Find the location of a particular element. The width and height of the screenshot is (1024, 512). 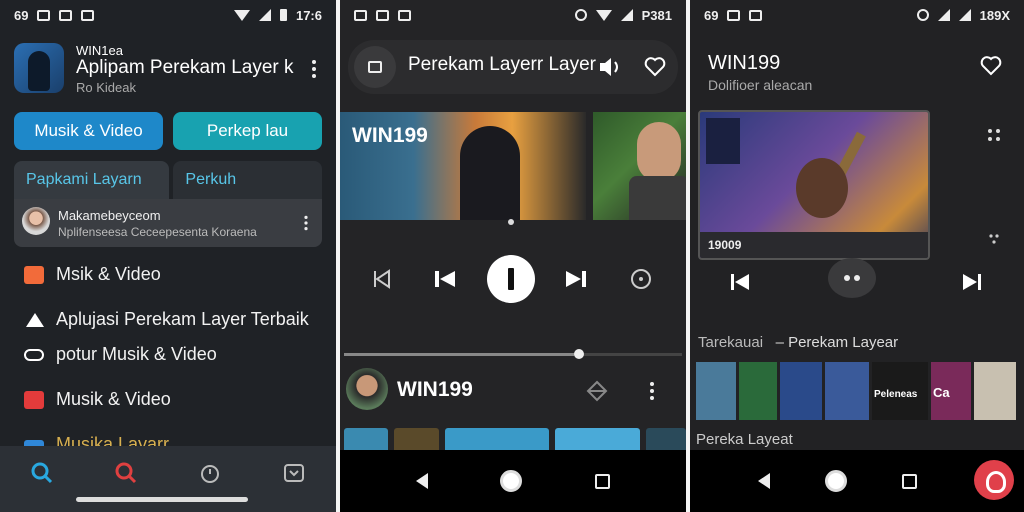

menu-icon is located at coordinates (375, 67).